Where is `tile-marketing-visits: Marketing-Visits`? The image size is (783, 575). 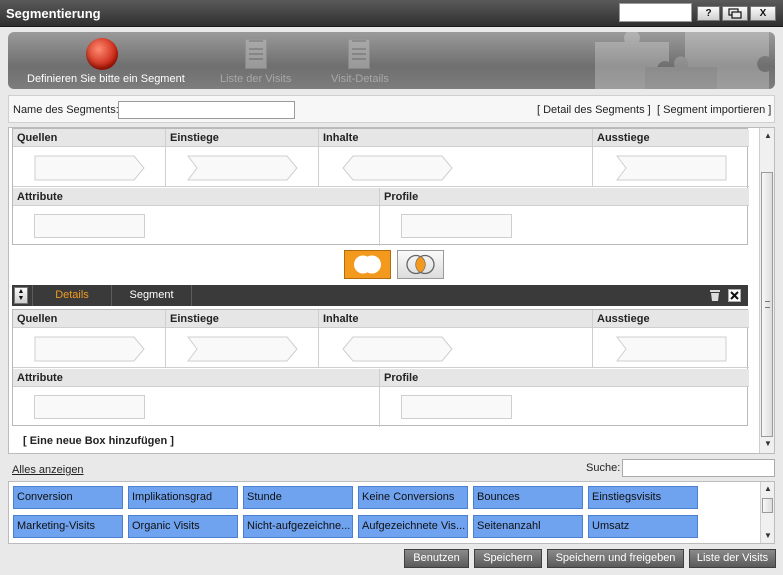
tile-marketing-visits: Marketing-Visits is located at coordinates (68, 526).